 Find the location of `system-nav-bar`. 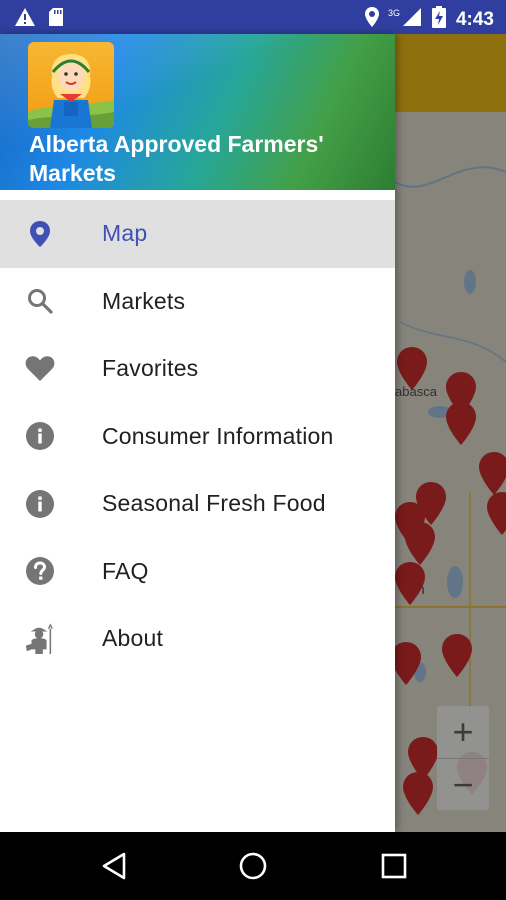

system-nav-bar is located at coordinates (253, 866).